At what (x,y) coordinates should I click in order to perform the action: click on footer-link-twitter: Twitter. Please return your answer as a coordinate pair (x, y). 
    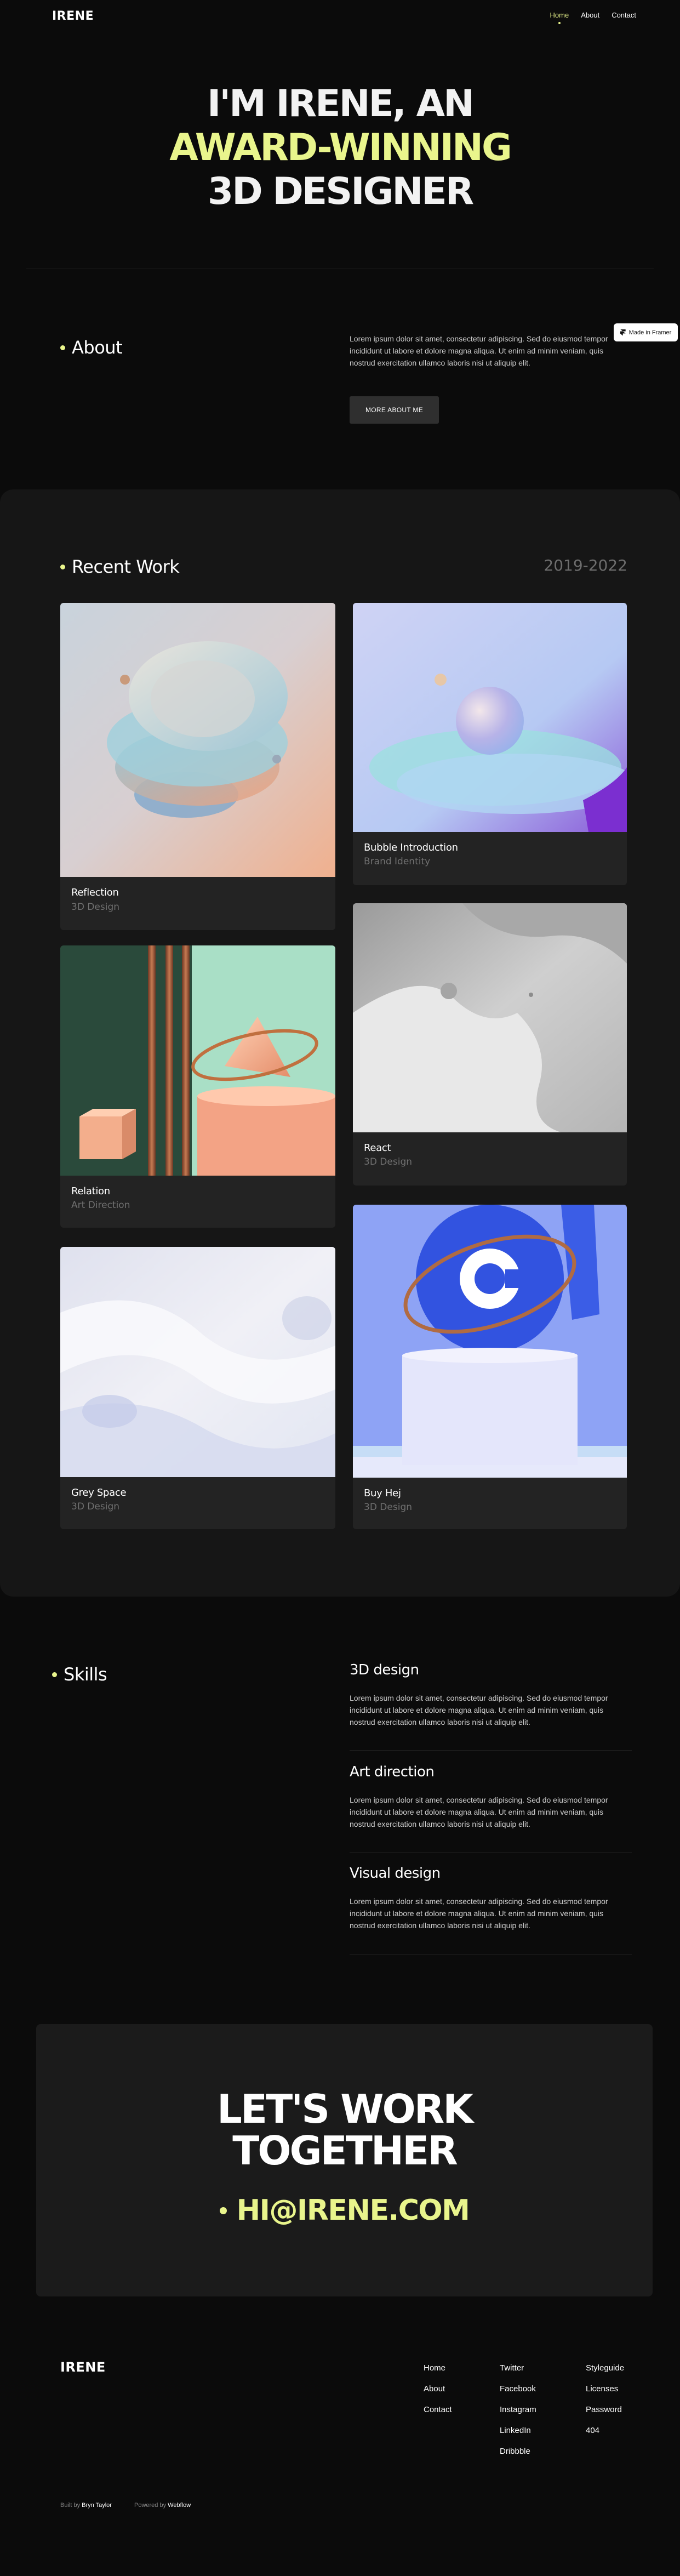
    Looking at the image, I should click on (518, 2368).